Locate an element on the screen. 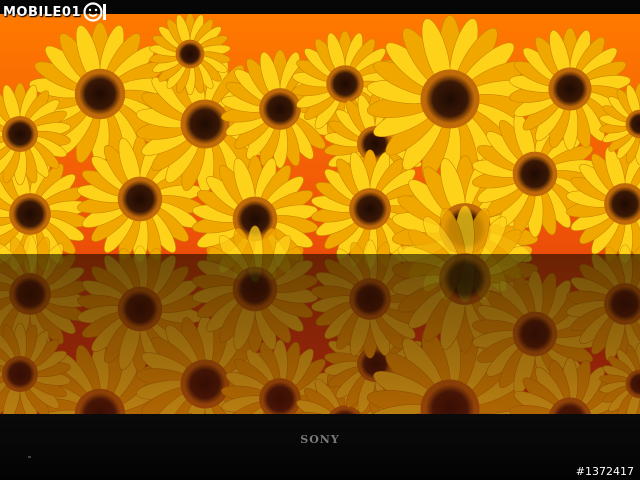 The width and height of the screenshot is (640, 480). watermark: MOBILE01 is located at coordinates (55, 12).